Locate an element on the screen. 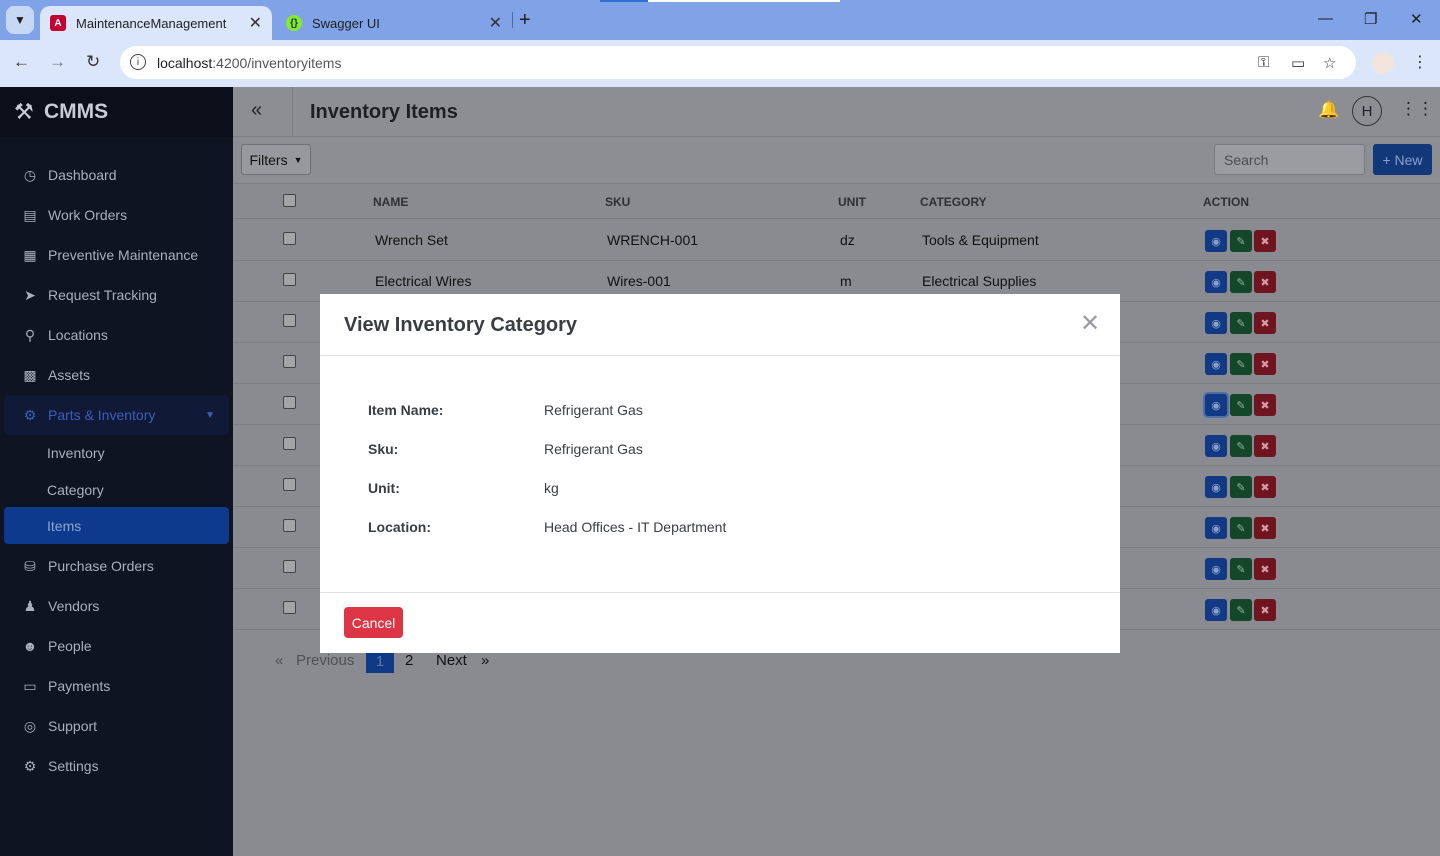 The image size is (1440, 856). tab-maintenance-management: A MaintenanceManagement ✕ is located at coordinates (156, 23).